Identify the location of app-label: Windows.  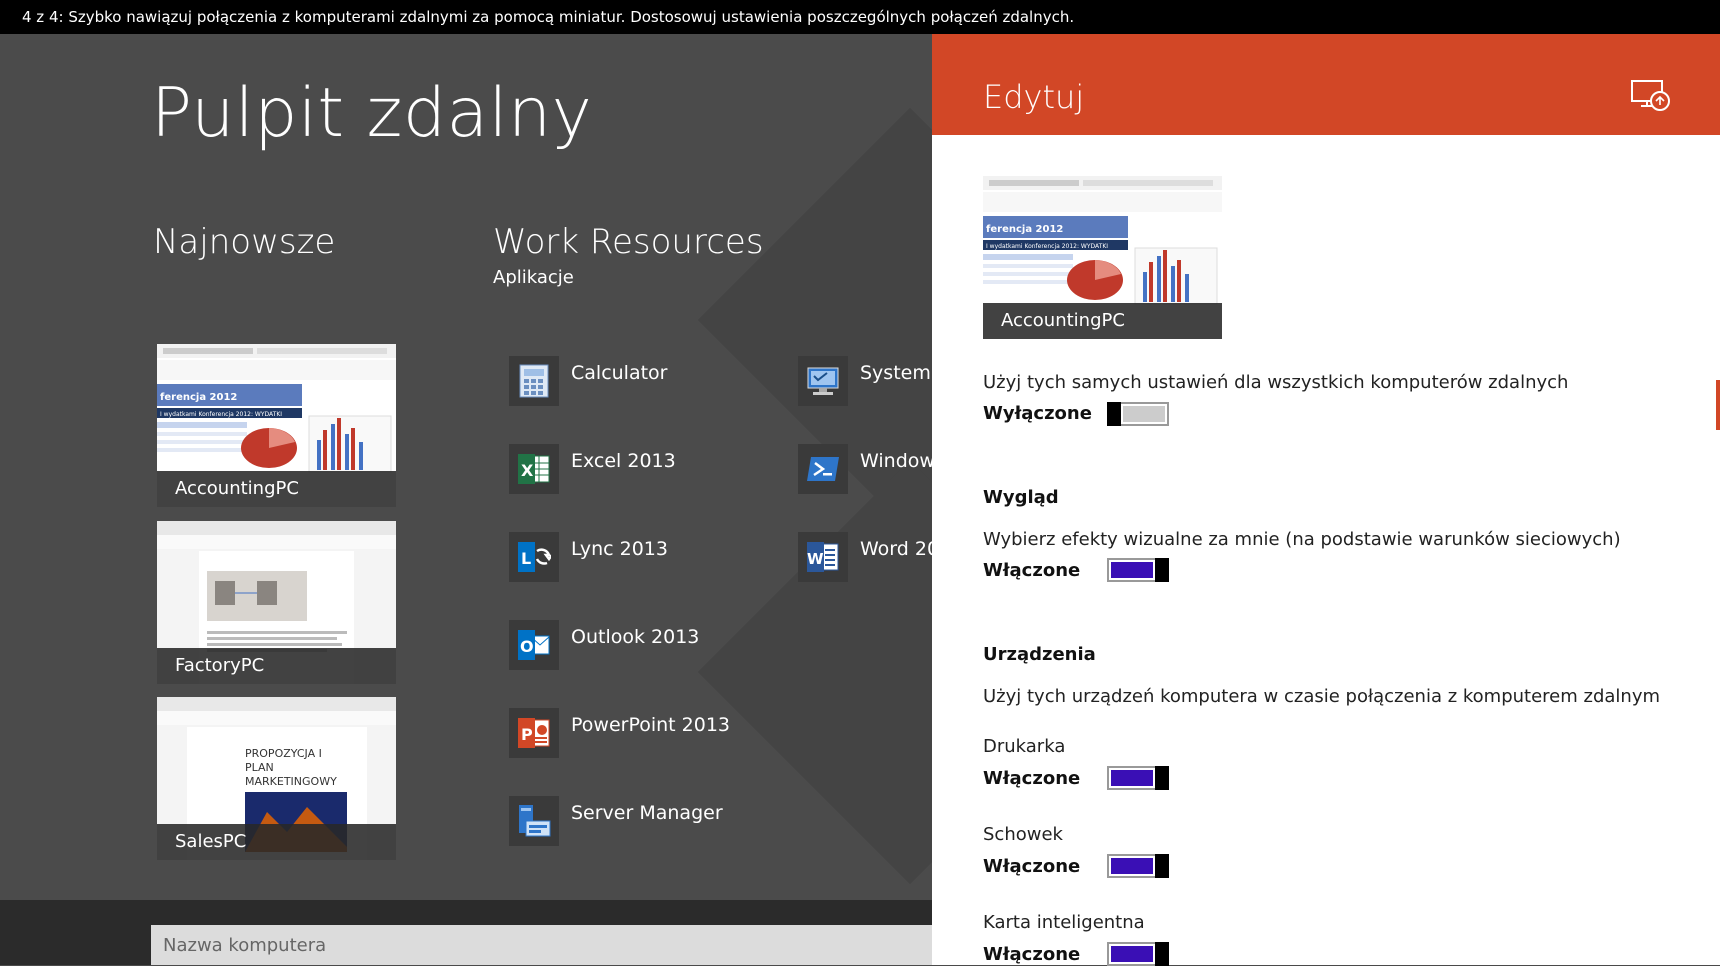
(896, 461).